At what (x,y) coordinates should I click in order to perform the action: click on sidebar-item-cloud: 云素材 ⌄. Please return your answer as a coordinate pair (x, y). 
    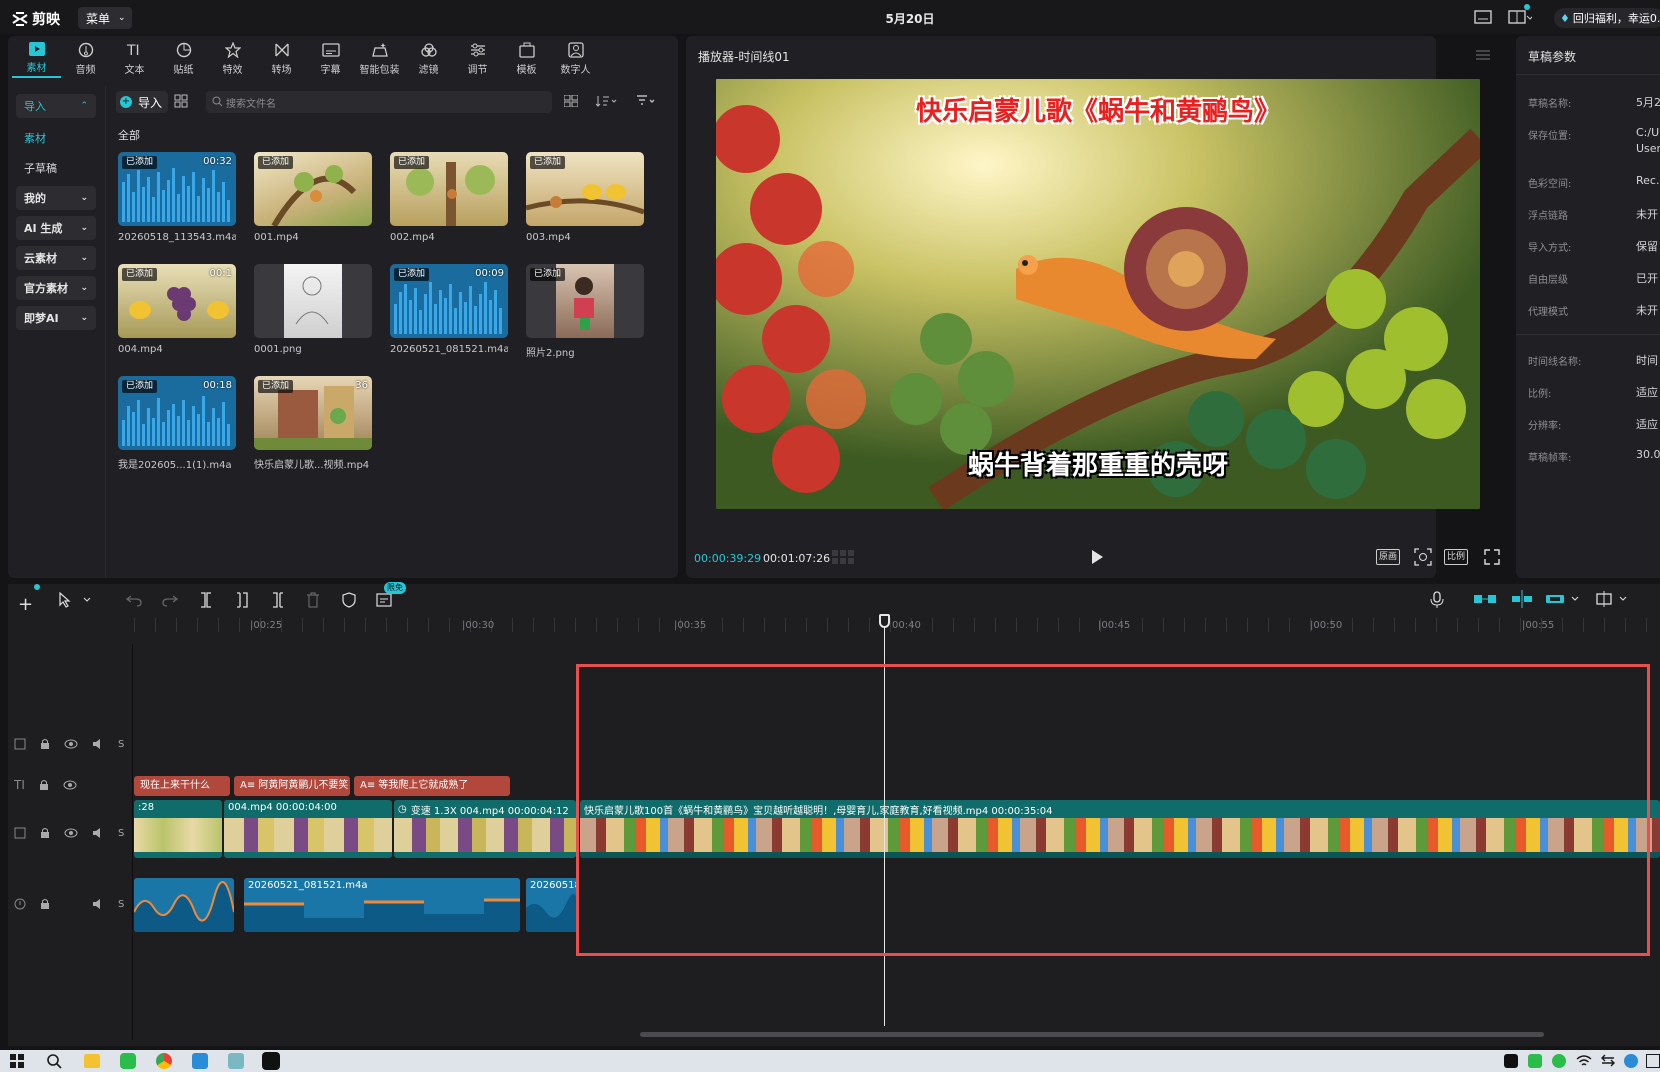
    Looking at the image, I should click on (56, 258).